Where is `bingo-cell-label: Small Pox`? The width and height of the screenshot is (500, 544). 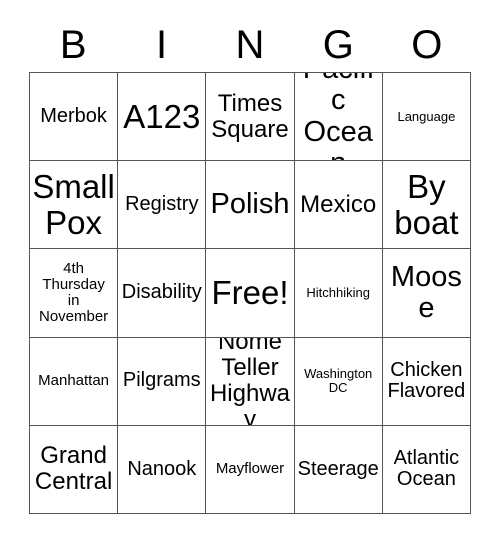
bingo-cell-label: Small Pox is located at coordinates (73, 204).